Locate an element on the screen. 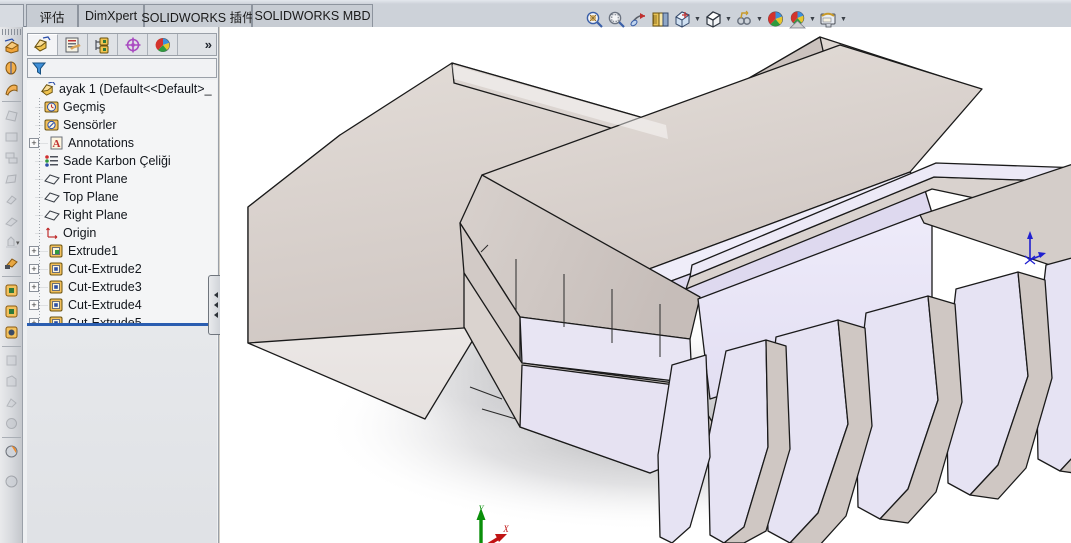 This screenshot has width=1071, height=543. left-vertical-toolbar: ▾ is located at coordinates (11, 285).